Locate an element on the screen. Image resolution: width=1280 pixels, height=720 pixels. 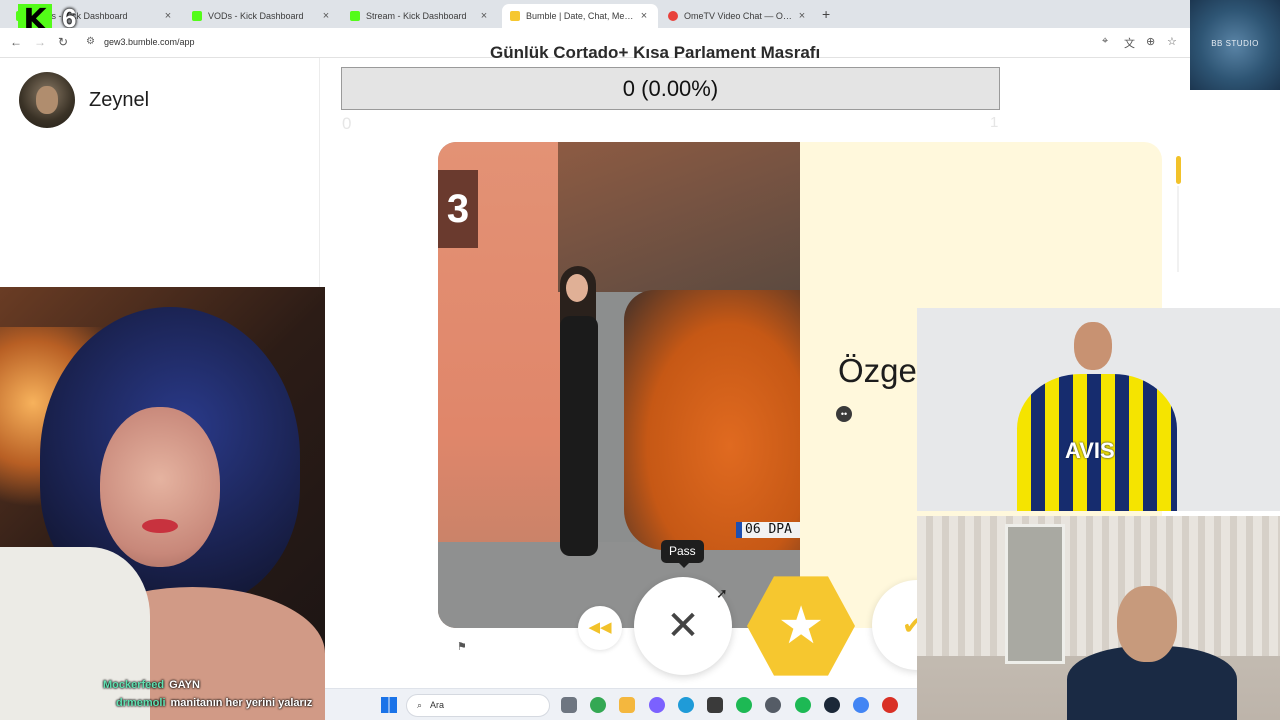
chat-username: drmemoli is located at coordinates (141, 703).